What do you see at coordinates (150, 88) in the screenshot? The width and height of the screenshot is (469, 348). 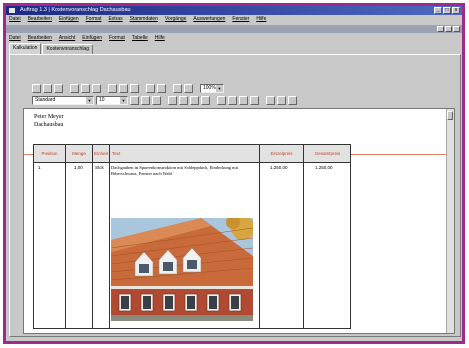 I see `undo-icon` at bounding box center [150, 88].